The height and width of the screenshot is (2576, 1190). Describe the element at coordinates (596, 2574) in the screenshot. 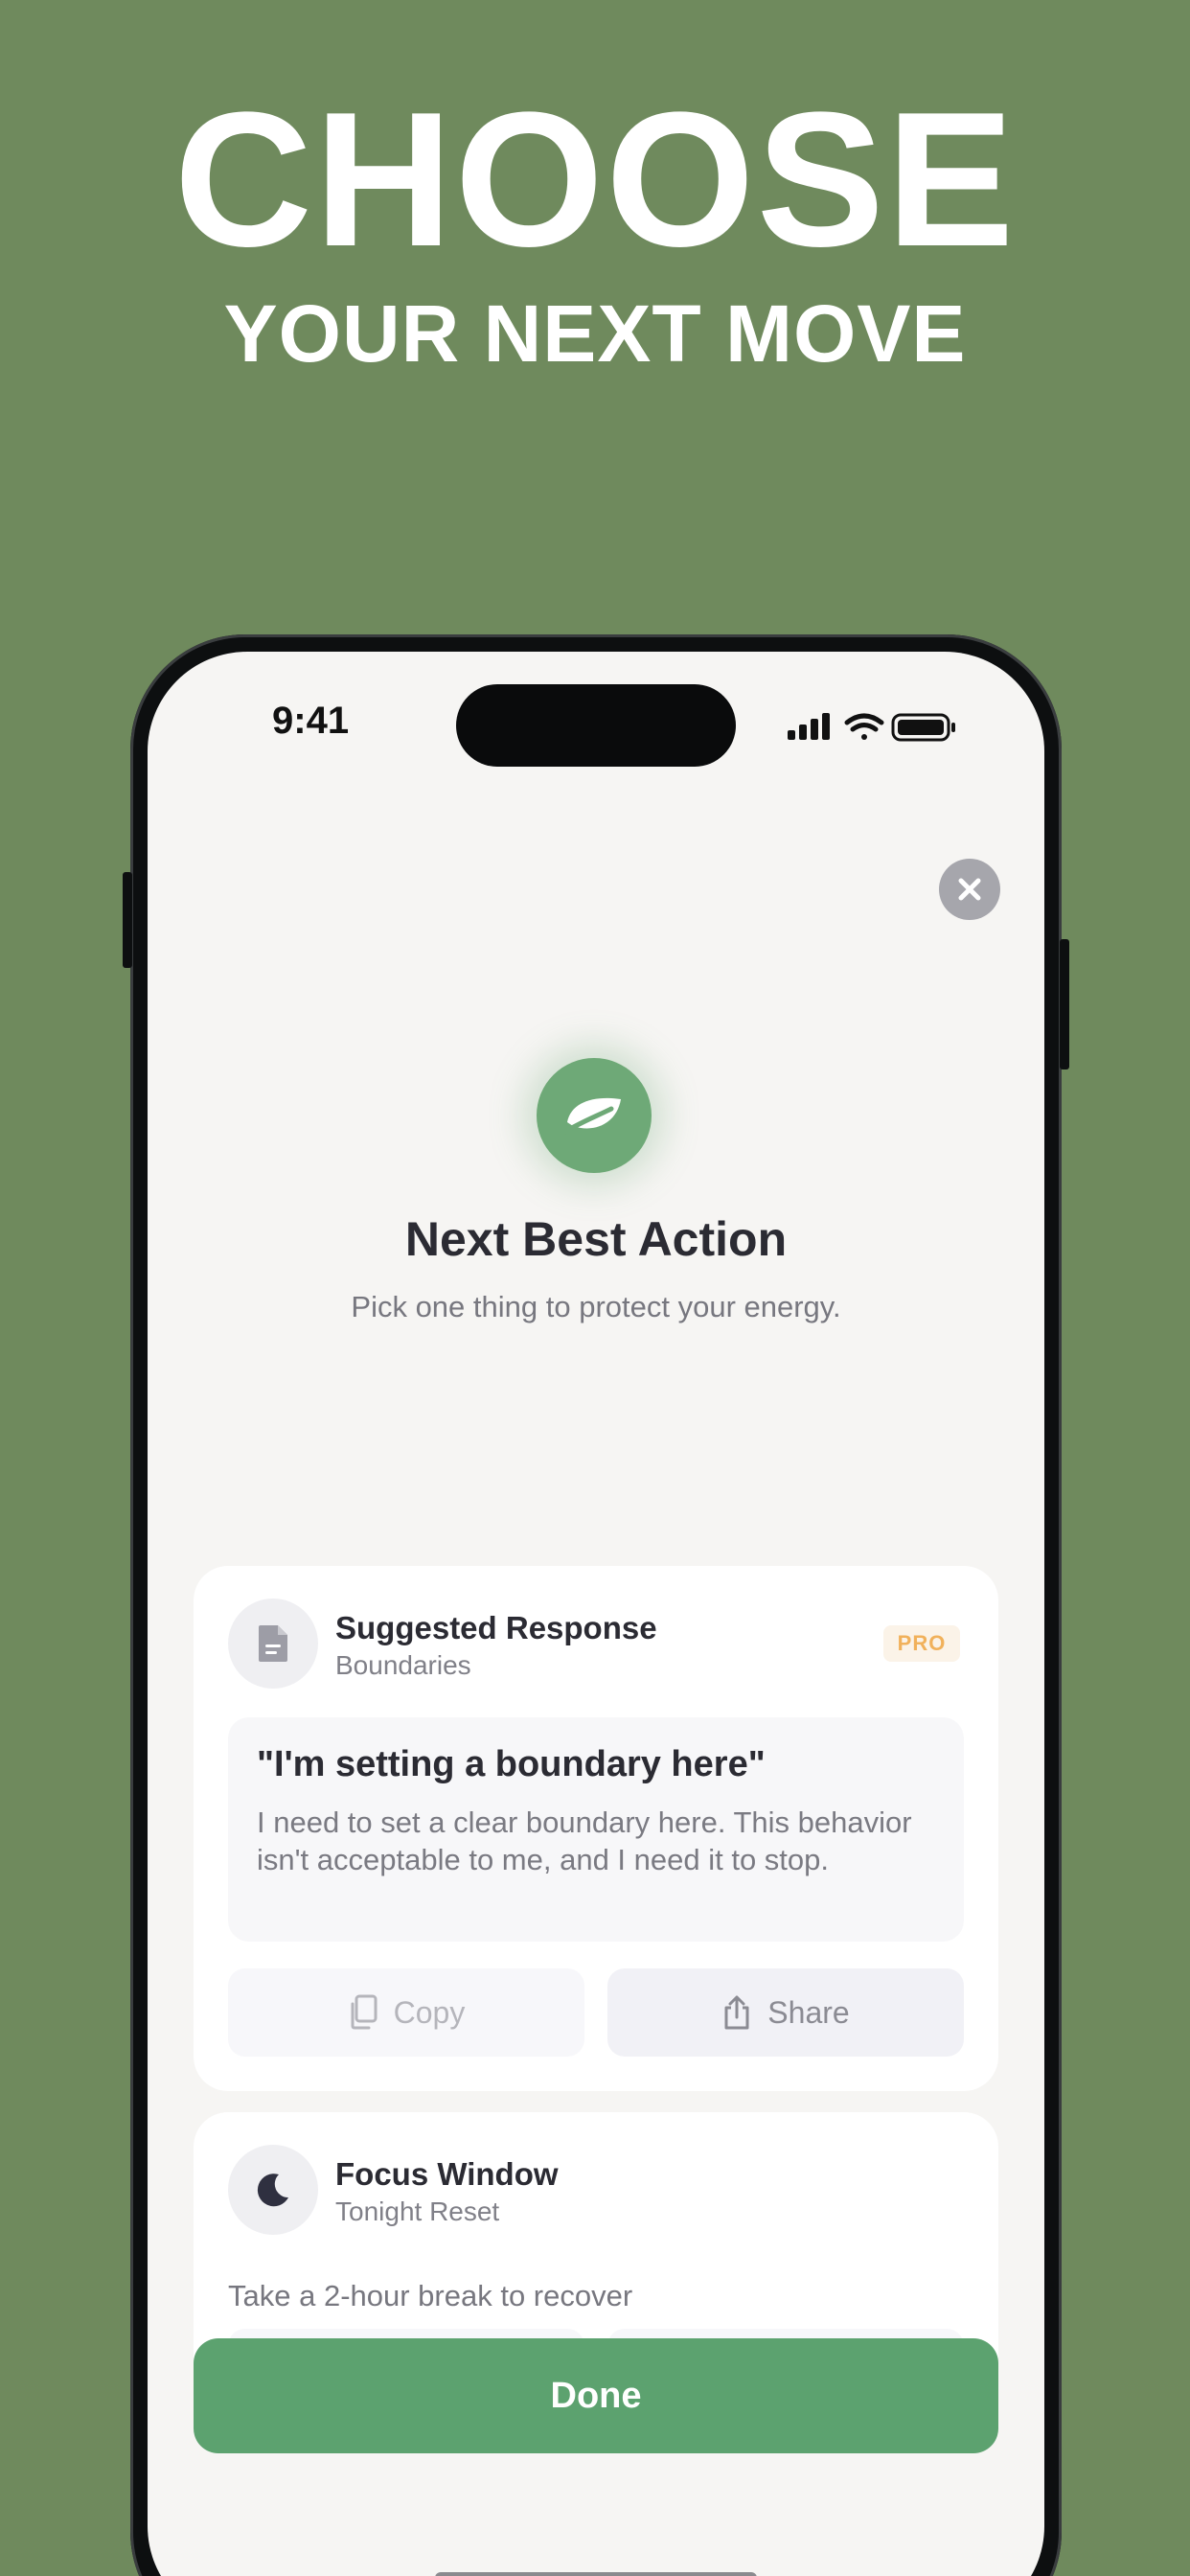

I see `home-indicator` at that location.